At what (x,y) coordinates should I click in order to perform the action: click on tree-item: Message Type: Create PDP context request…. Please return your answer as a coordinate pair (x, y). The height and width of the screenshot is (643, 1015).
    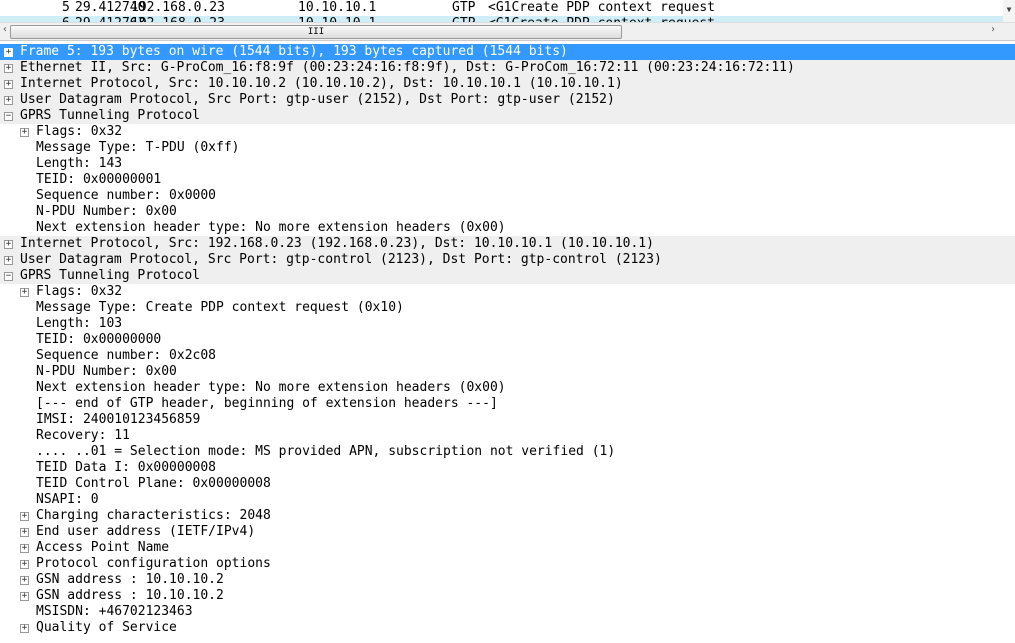
    Looking at the image, I should click on (507, 308).